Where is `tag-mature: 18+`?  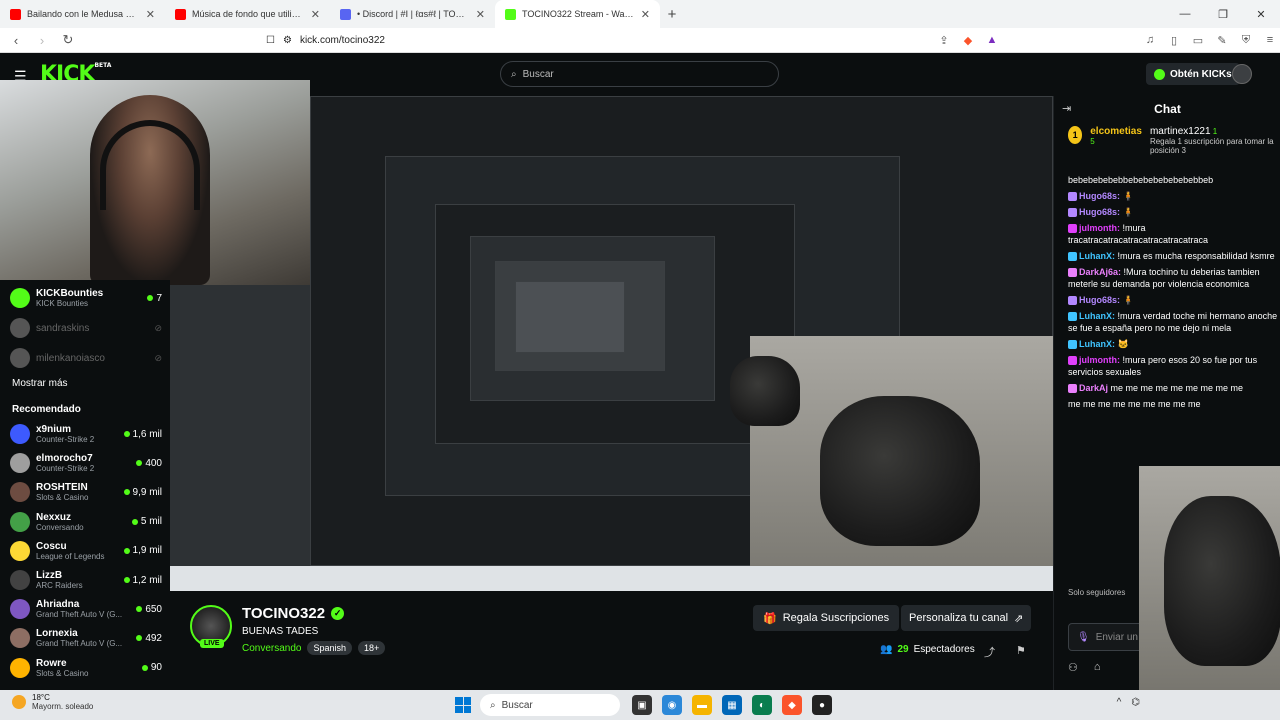
tag-mature: 18+ is located at coordinates (372, 648).